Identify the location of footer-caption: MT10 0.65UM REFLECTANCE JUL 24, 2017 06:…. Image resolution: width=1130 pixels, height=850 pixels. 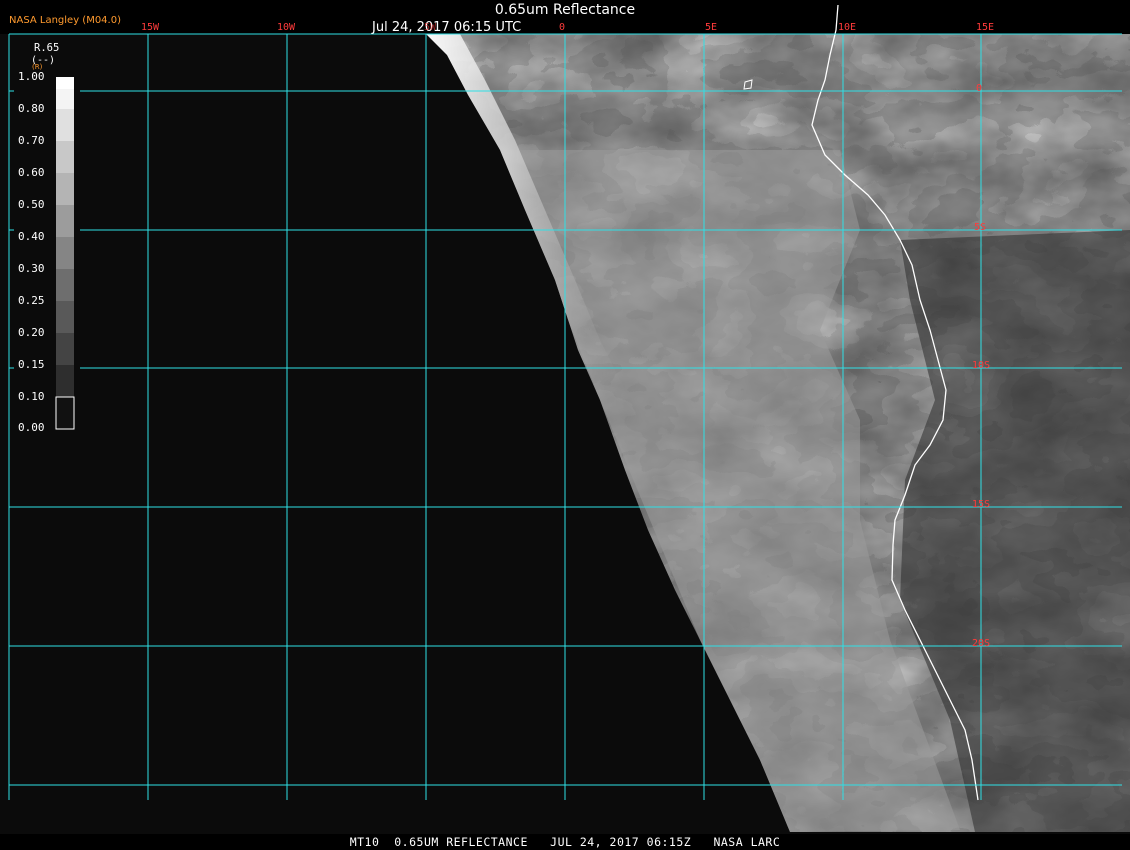
(565, 842).